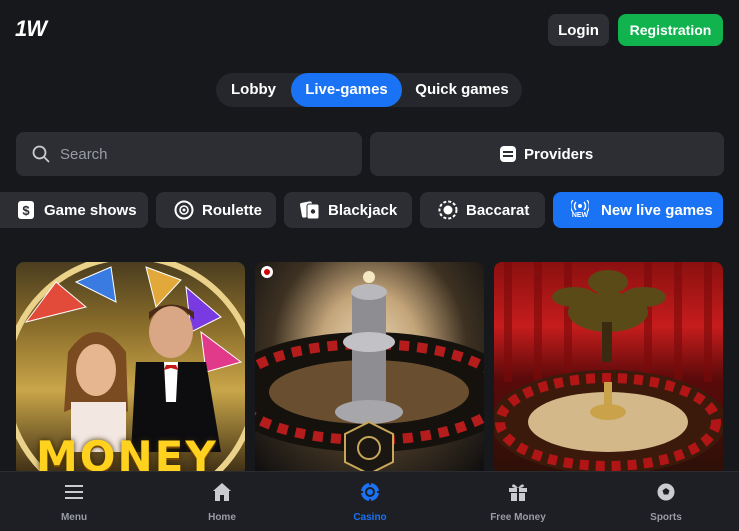  Describe the element at coordinates (267, 272) in the screenshot. I see `flag-japan-icon` at that location.